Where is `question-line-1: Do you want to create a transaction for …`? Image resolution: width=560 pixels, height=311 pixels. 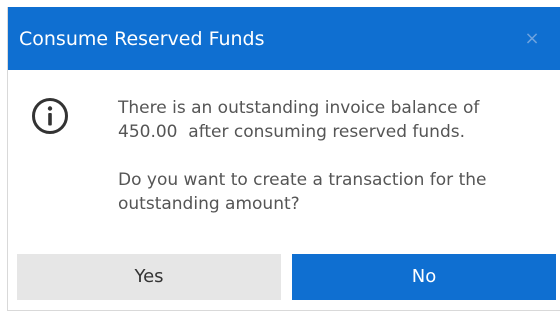
question-line-1: Do you want to create a transaction for … is located at coordinates (302, 180).